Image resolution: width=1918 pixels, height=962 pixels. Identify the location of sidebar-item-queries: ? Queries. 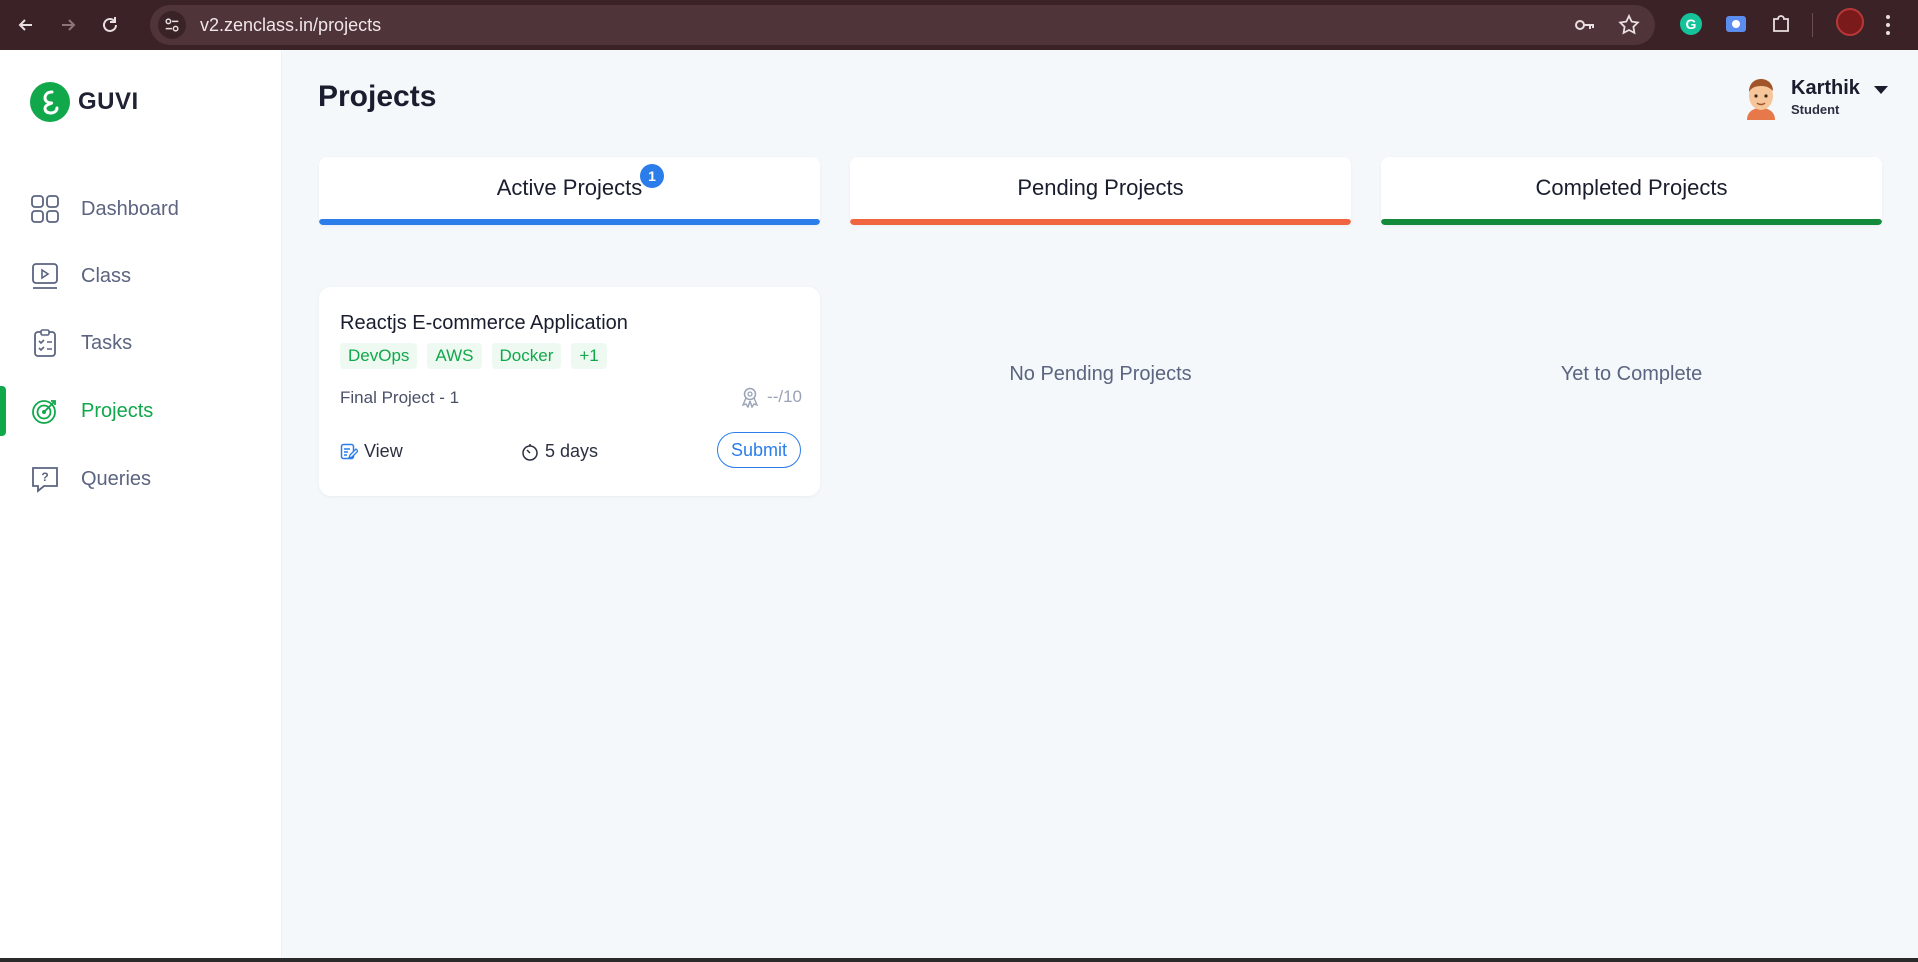
(141, 479).